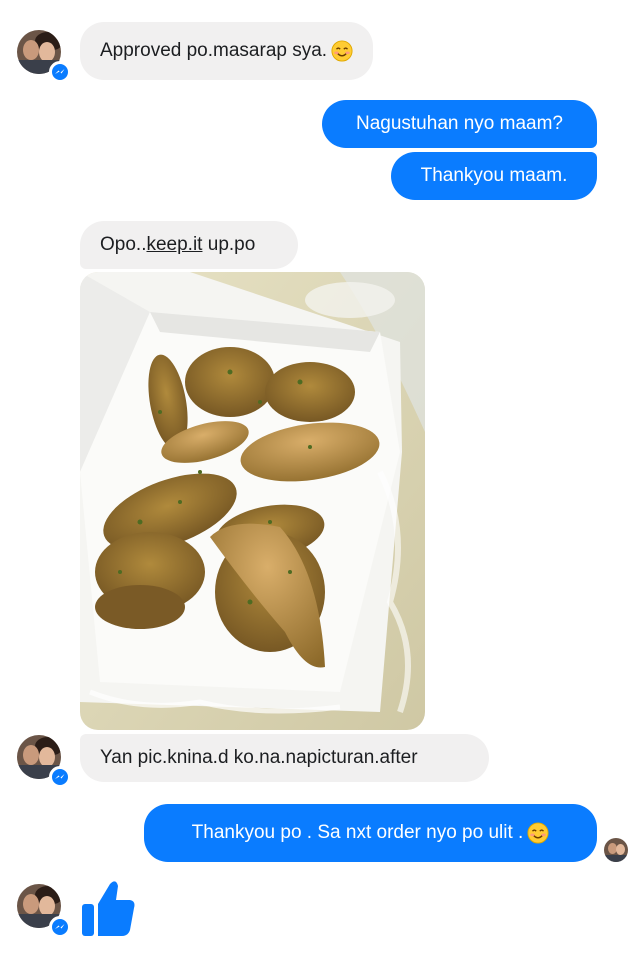 Image resolution: width=634 pixels, height=960 pixels. I want to click on message-link: keep.it, so click(174, 245).